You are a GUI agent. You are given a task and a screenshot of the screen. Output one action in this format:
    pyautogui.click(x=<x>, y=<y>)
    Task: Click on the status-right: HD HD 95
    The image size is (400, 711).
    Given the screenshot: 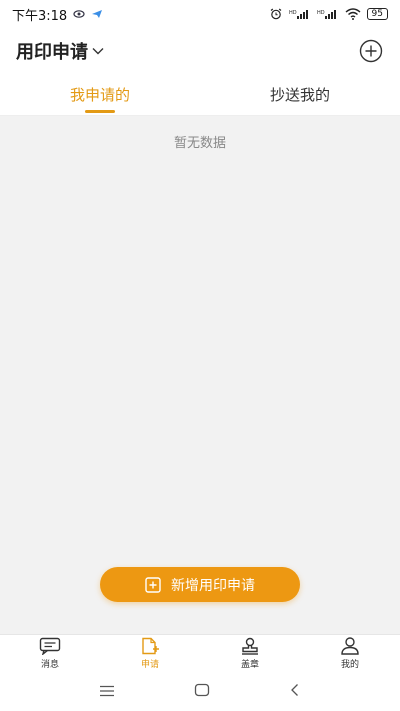 What is the action you would take?
    pyautogui.click(x=328, y=14)
    